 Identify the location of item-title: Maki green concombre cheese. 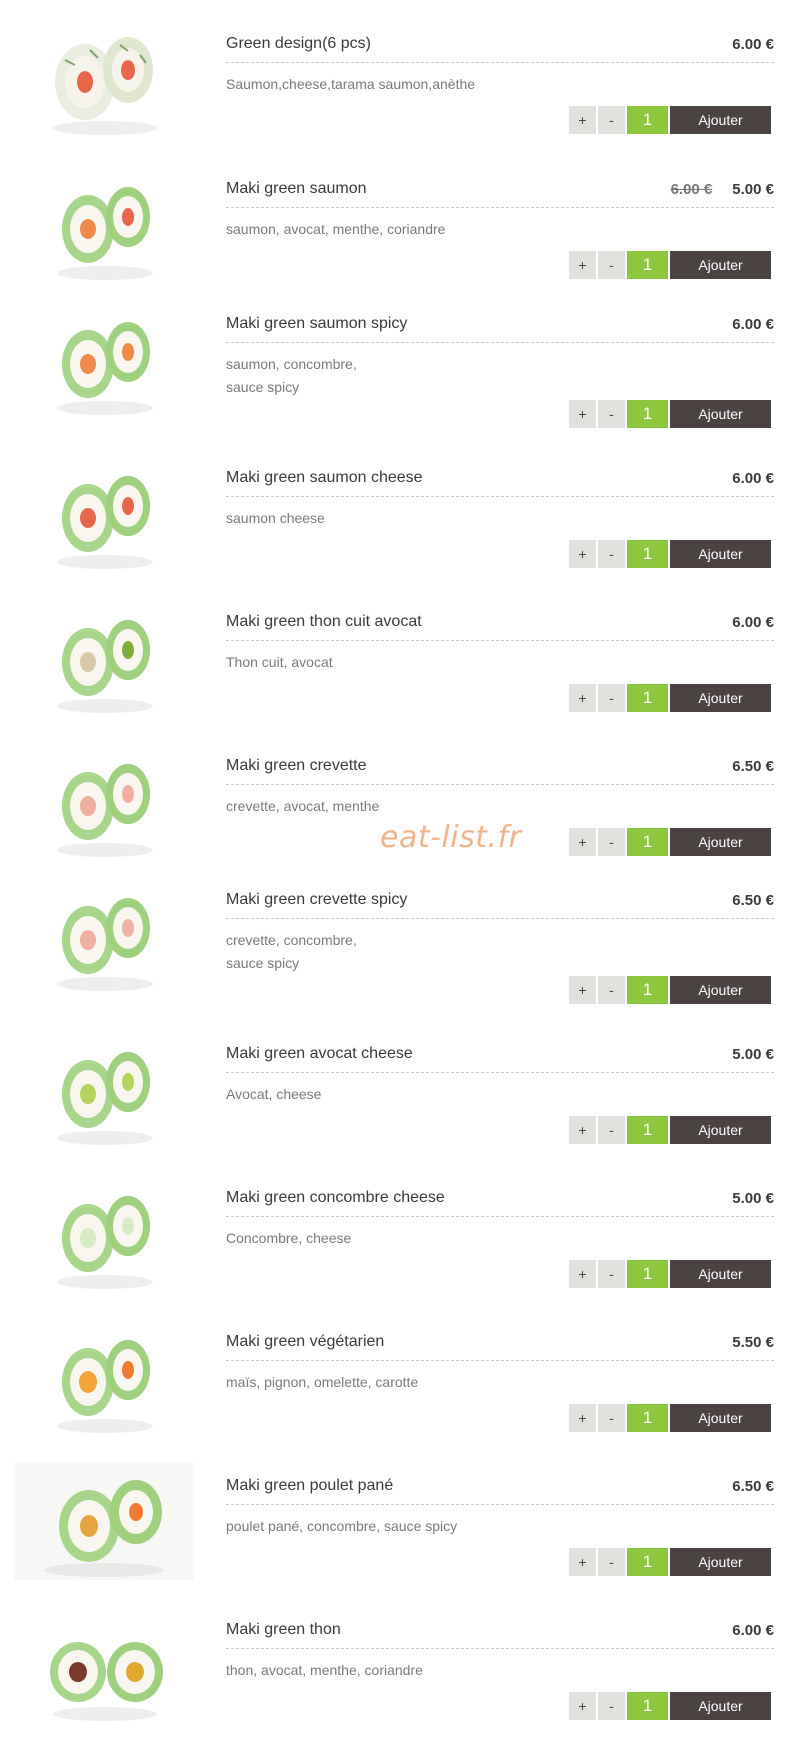
(335, 1197).